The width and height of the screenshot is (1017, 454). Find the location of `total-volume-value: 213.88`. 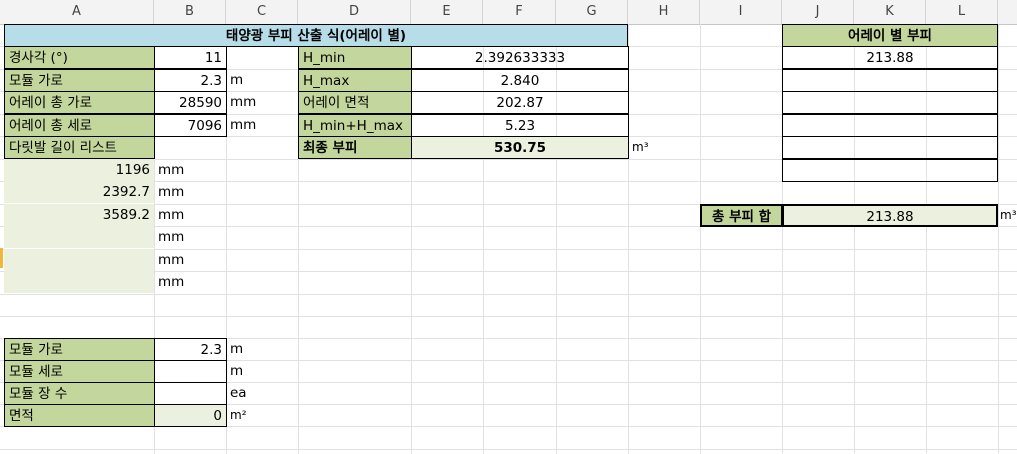

total-volume-value: 213.88 is located at coordinates (890, 215).